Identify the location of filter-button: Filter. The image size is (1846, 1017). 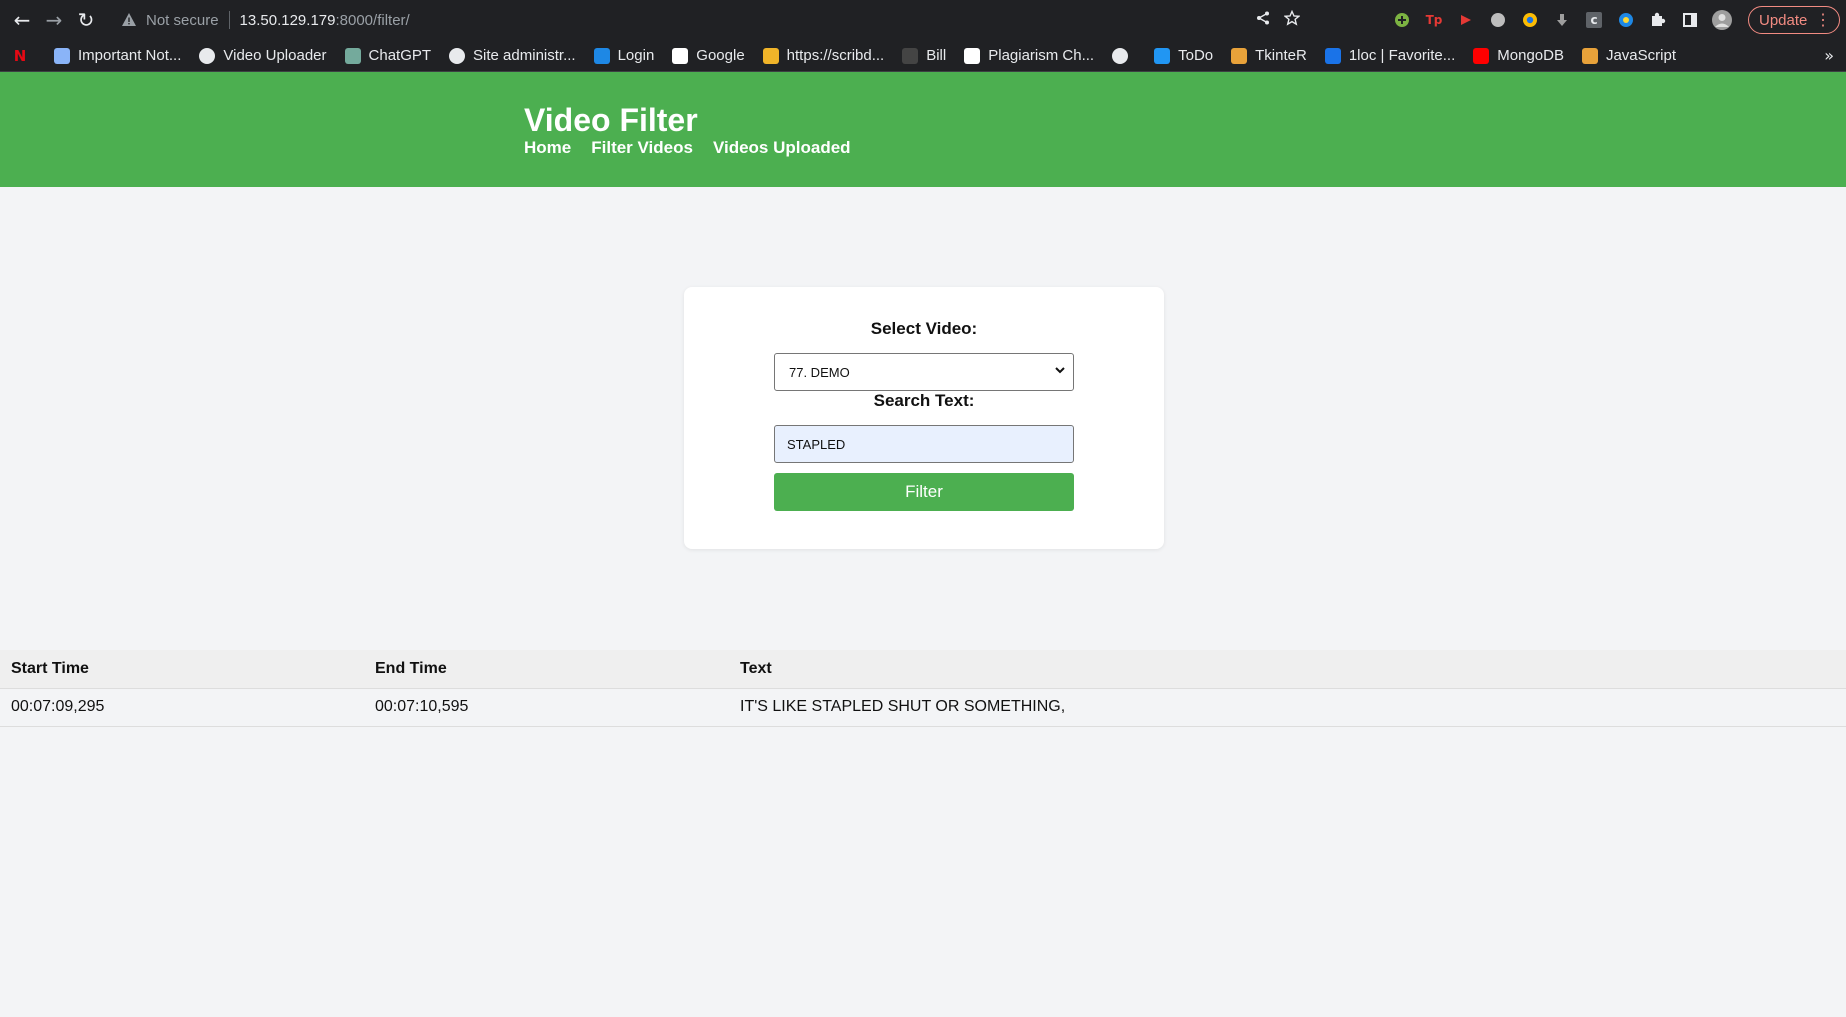
(924, 492).